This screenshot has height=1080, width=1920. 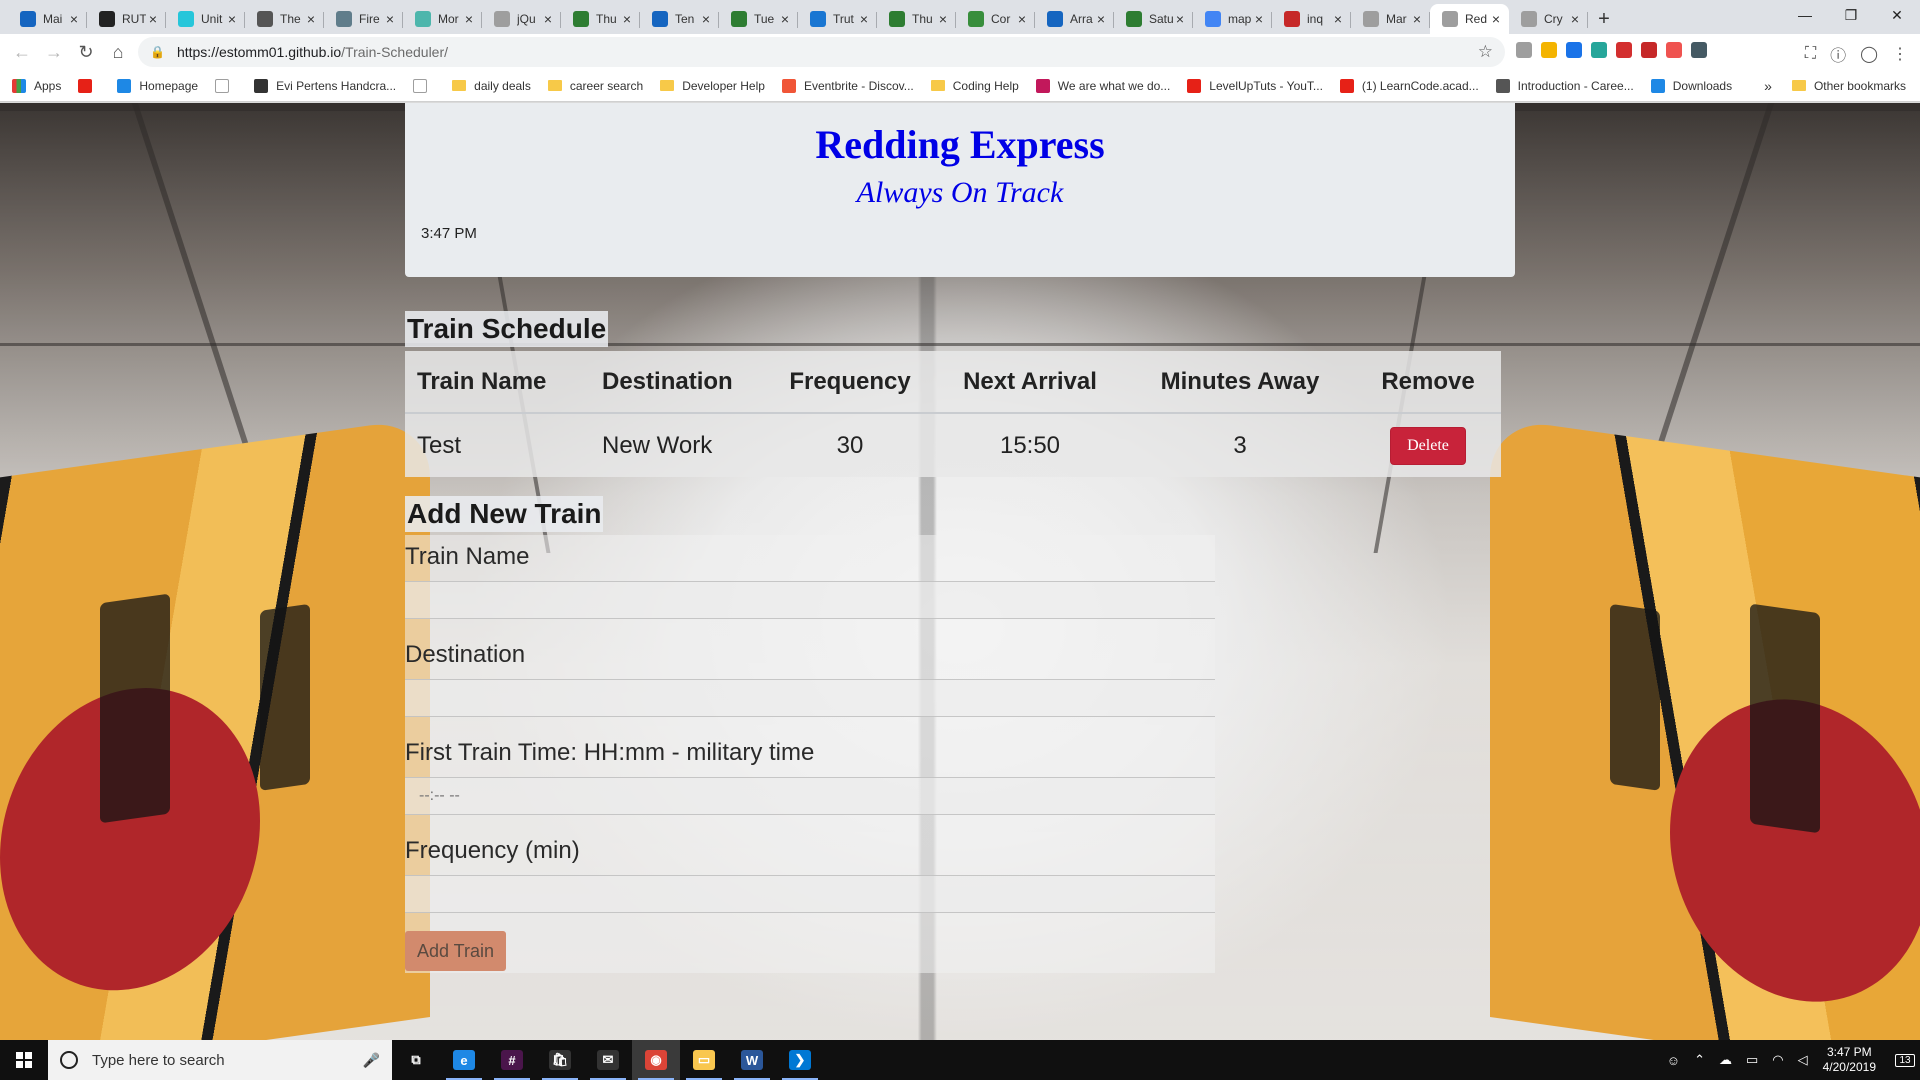 What do you see at coordinates (1900, 54) in the screenshot?
I see `menu-kebab-icon: ⋮` at bounding box center [1900, 54].